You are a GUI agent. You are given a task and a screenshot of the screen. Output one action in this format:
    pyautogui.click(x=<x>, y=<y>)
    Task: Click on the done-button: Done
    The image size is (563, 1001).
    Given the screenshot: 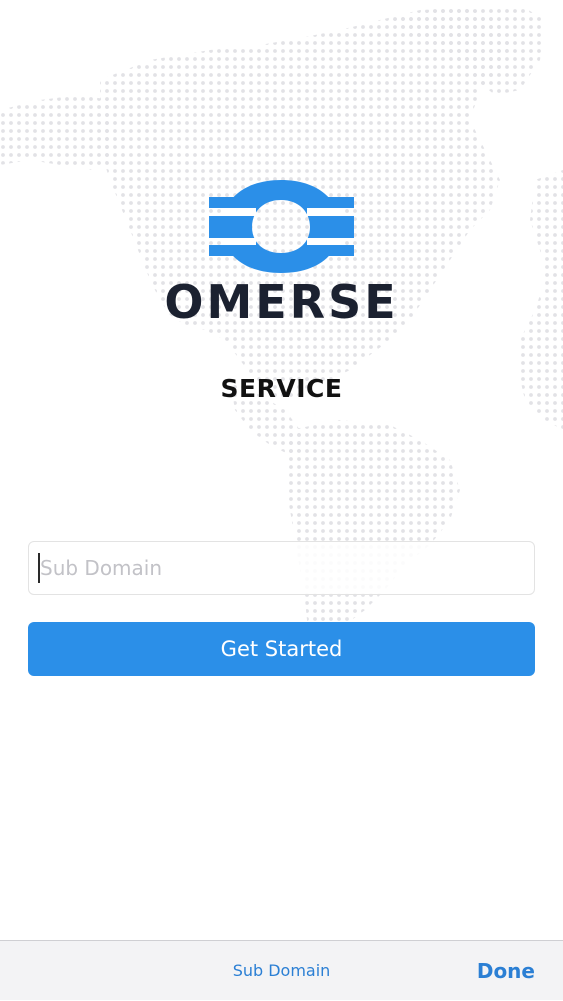 What is the action you would take?
    pyautogui.click(x=506, y=971)
    